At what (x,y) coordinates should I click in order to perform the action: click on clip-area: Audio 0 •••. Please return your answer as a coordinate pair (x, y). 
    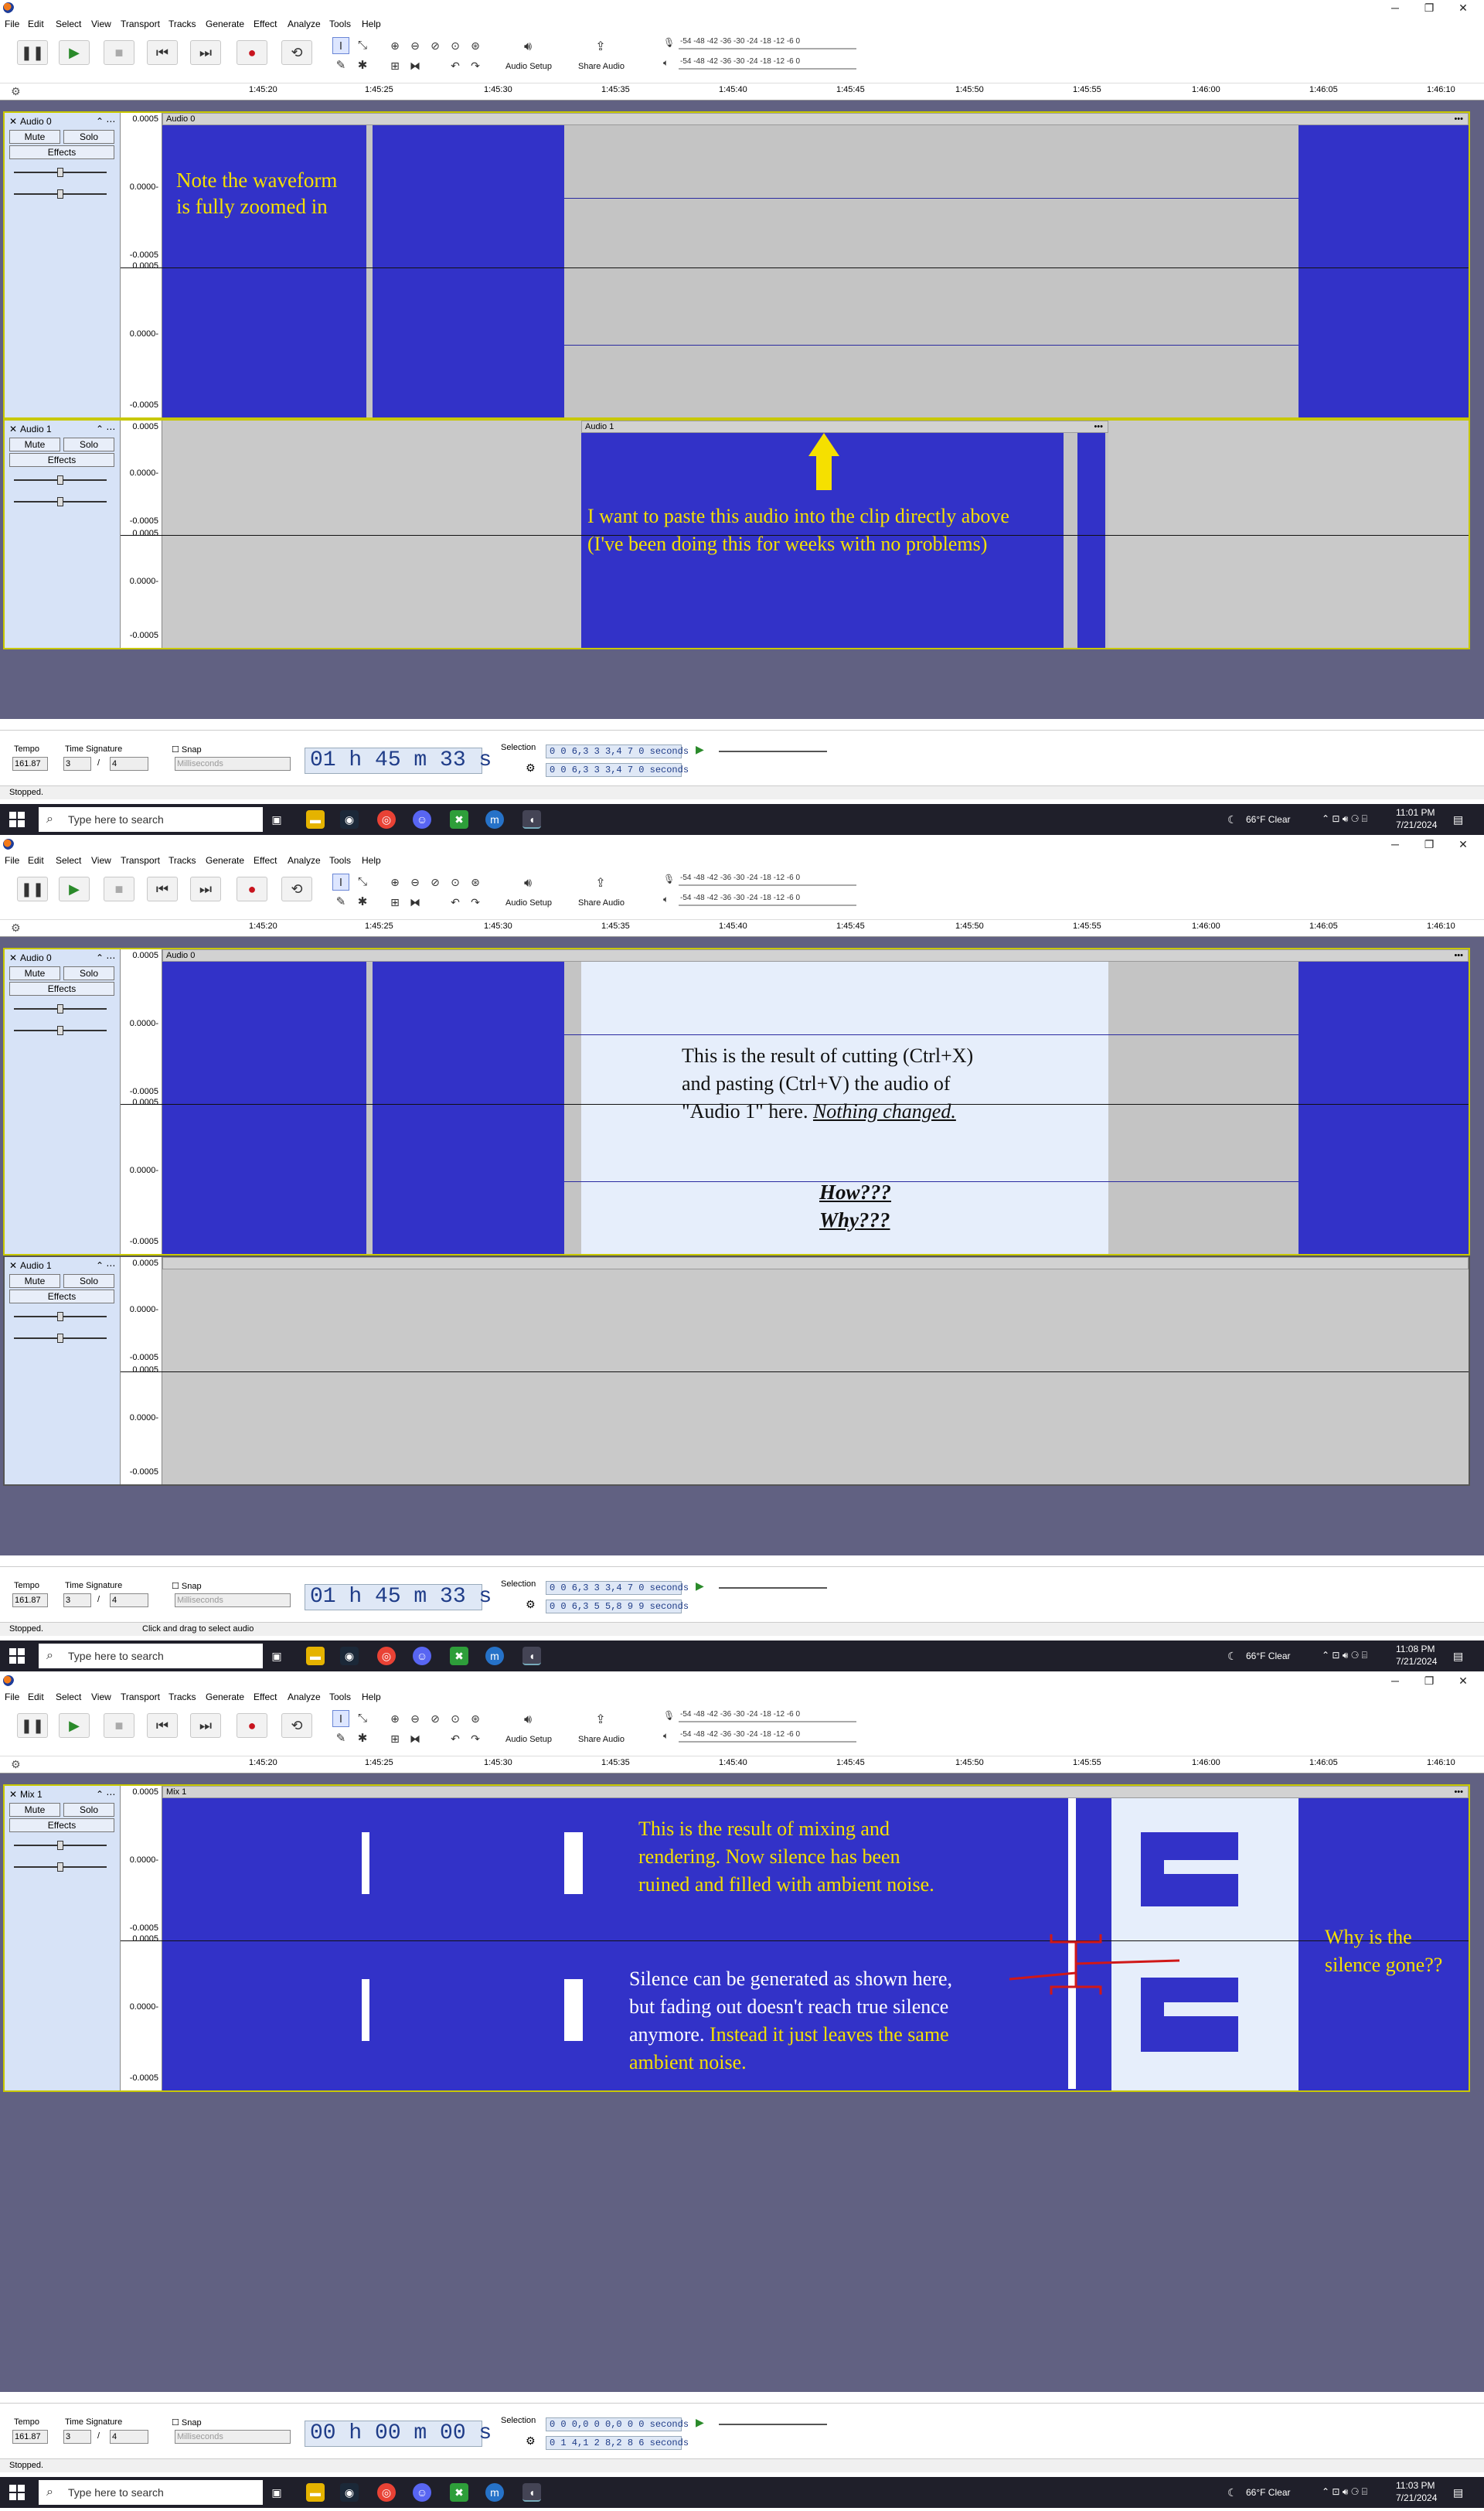
    Looking at the image, I should click on (795, 265).